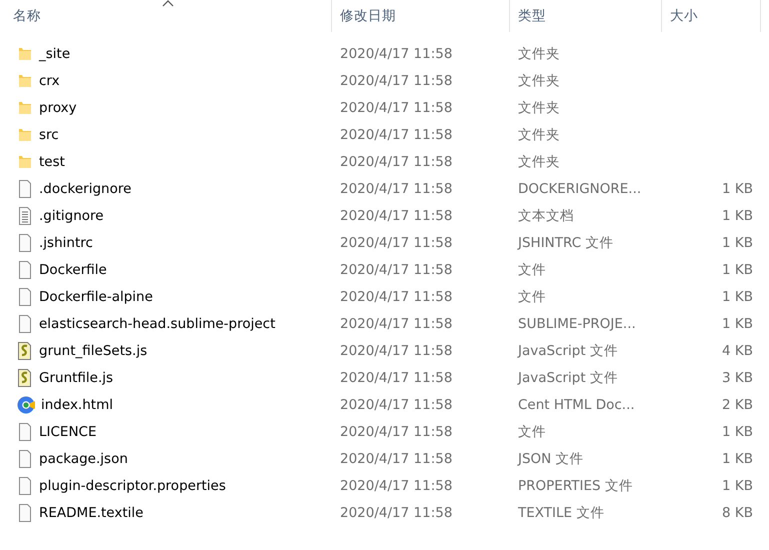 This screenshot has width=769, height=550. I want to click on file-name: proxy, so click(58, 108).